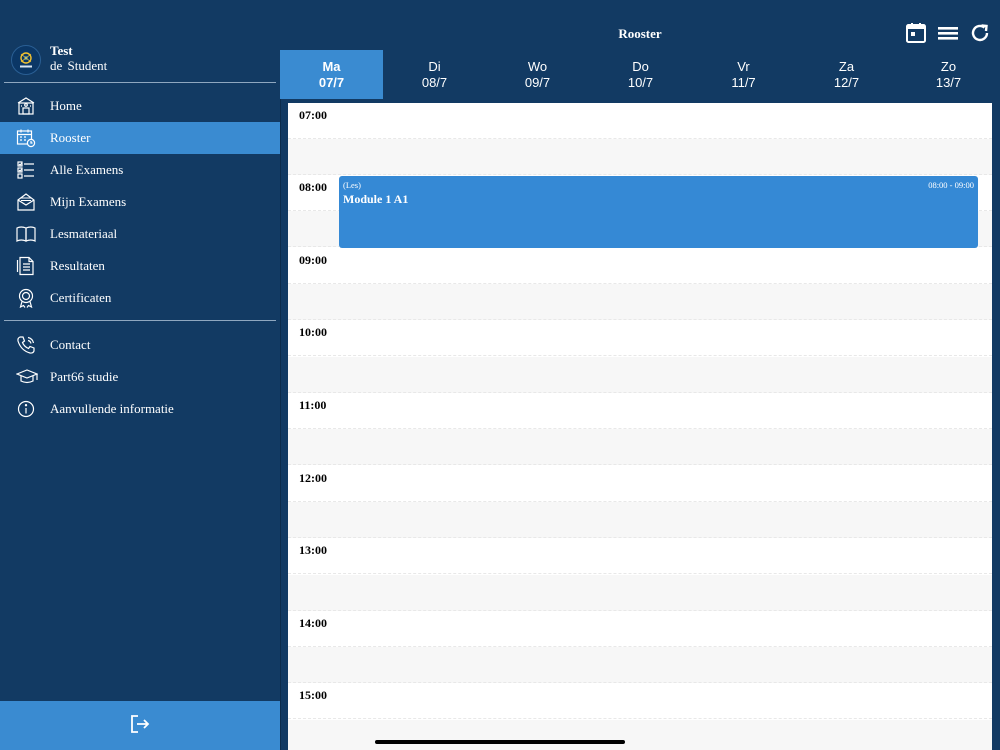 This screenshot has height=750, width=1000. What do you see at coordinates (640, 82) in the screenshot?
I see `day-date: 10/7` at bounding box center [640, 82].